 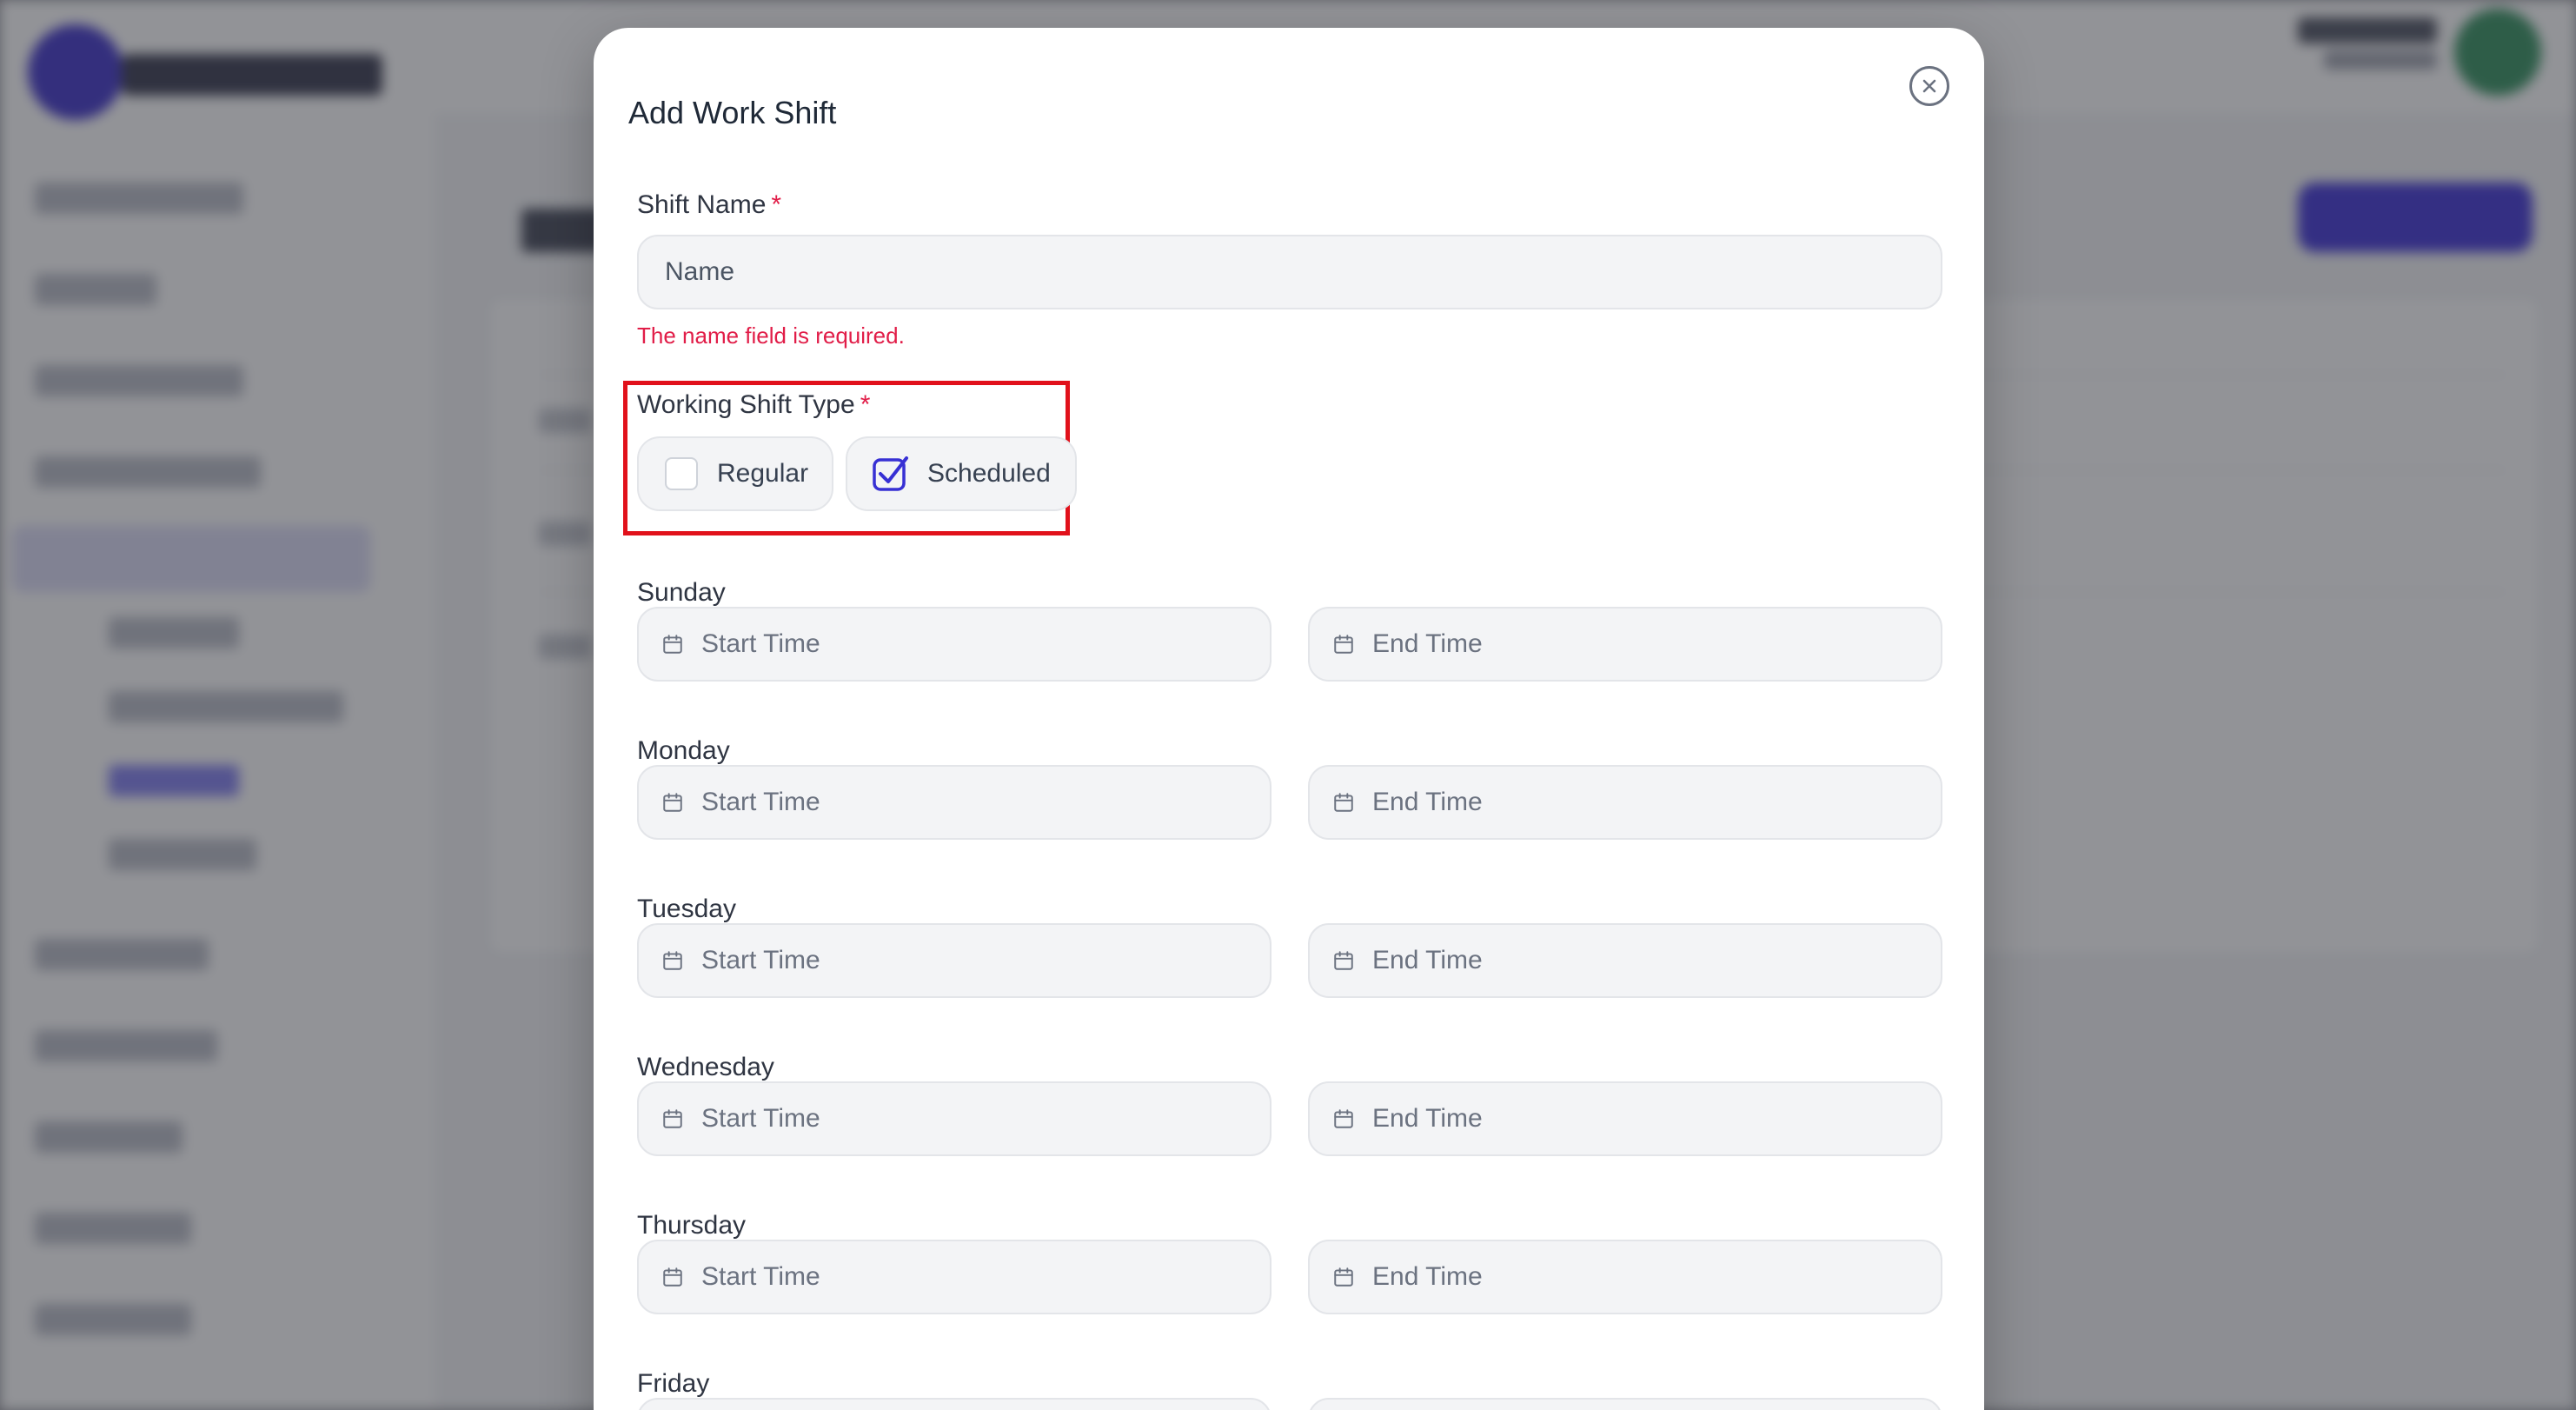 I want to click on shift-type-label: Working Shift Type *, so click(x=753, y=405).